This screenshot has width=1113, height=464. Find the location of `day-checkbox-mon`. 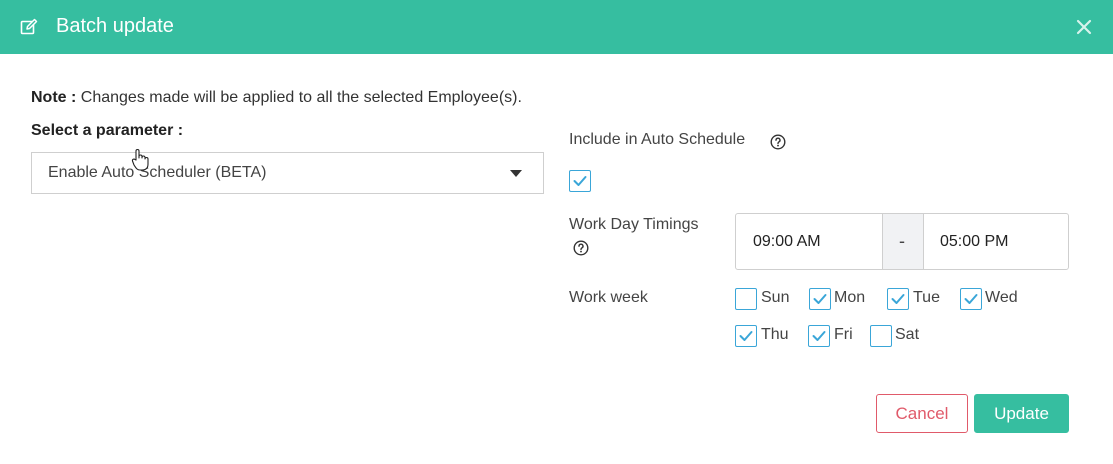

day-checkbox-mon is located at coordinates (820, 299).